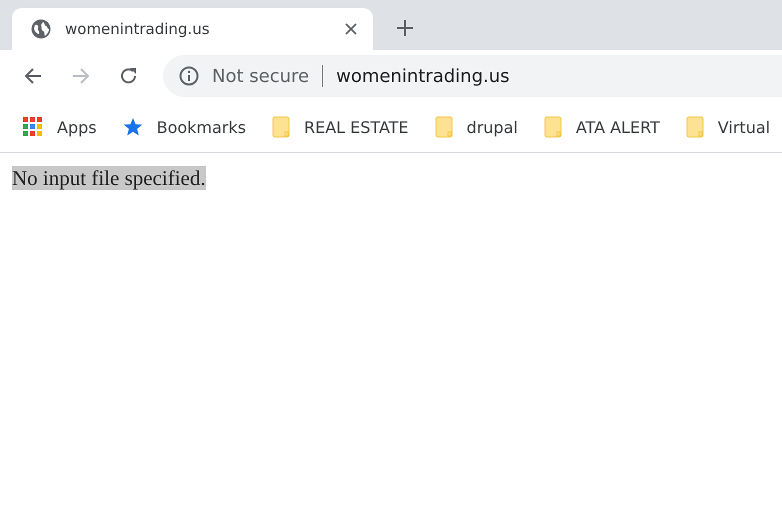 Image resolution: width=782 pixels, height=517 pixels. What do you see at coordinates (184, 127) in the screenshot?
I see `bookmark-item: Bookmarks` at bounding box center [184, 127].